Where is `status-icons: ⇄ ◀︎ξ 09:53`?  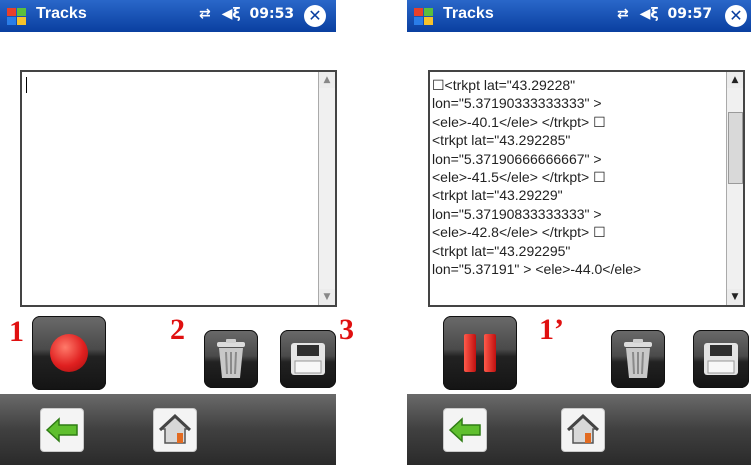 status-icons: ⇄ ◀︎ξ 09:53 is located at coordinates (246, 14).